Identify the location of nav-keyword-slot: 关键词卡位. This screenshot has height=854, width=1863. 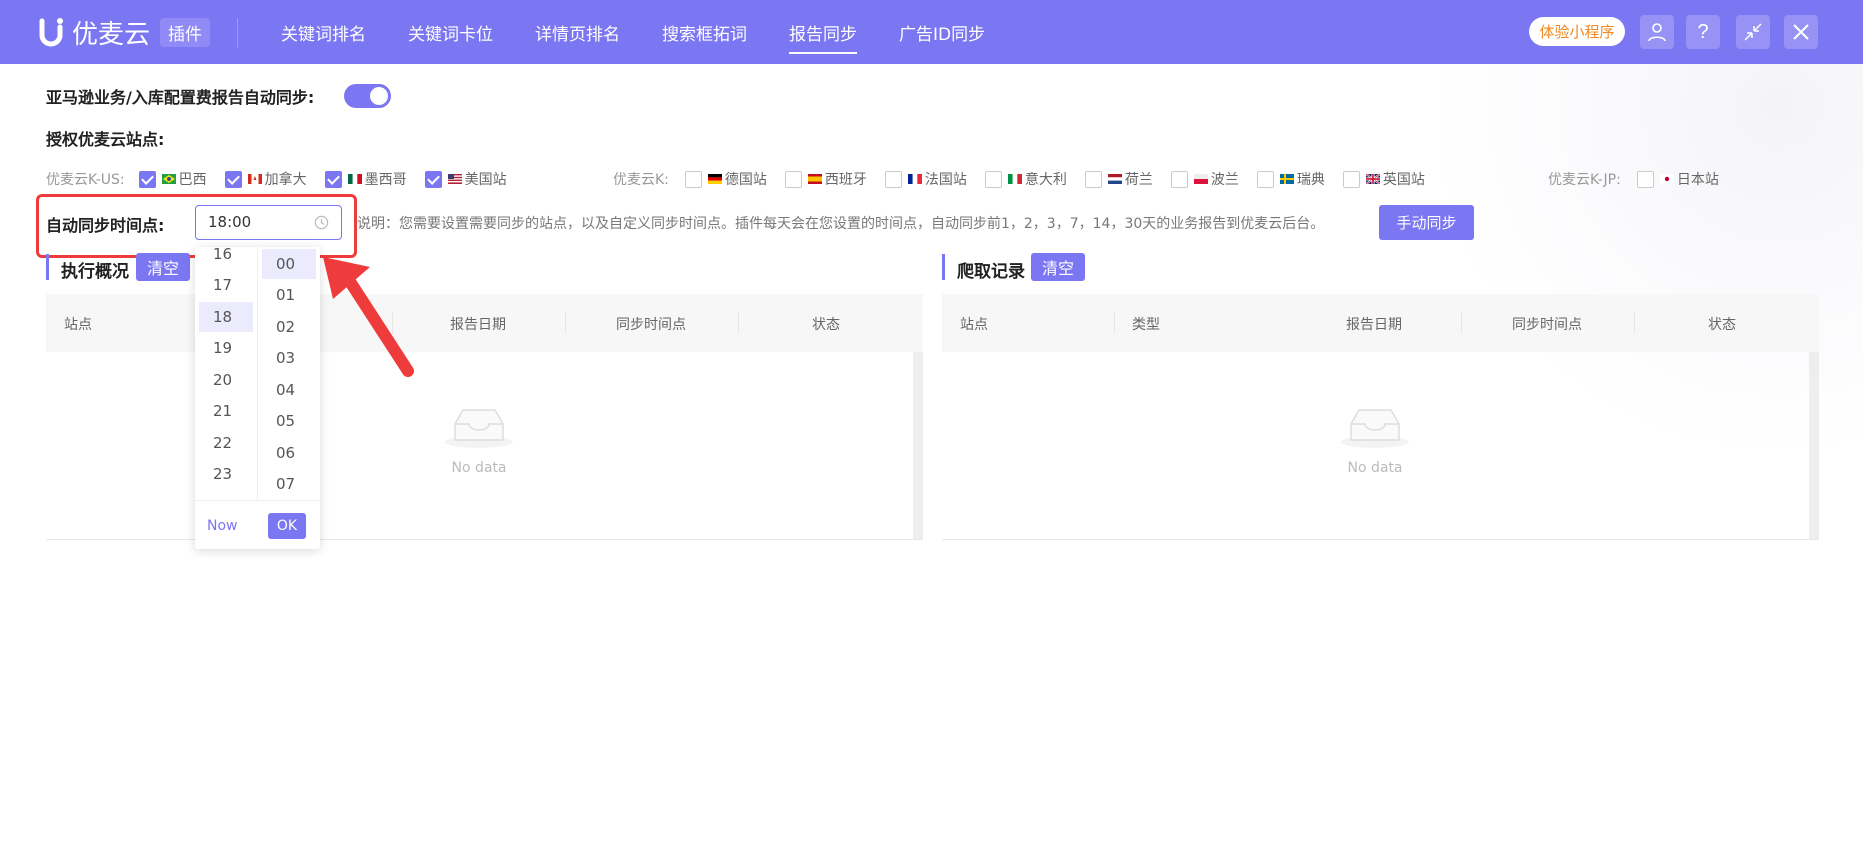
(450, 32).